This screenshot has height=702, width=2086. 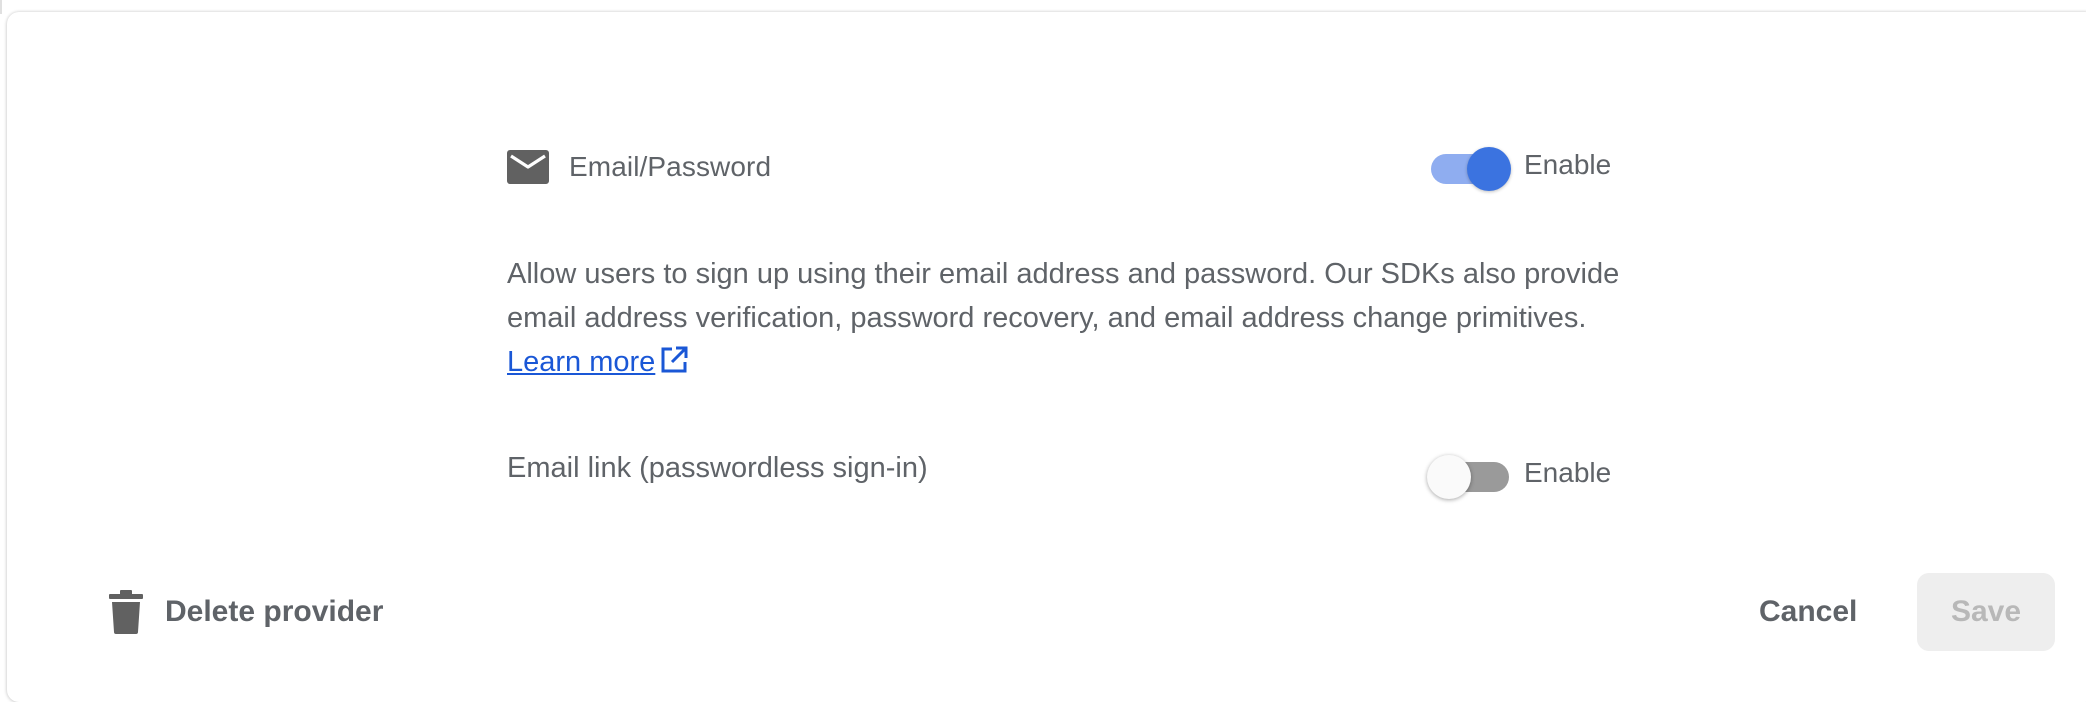 What do you see at coordinates (126, 612) in the screenshot?
I see `trash-icon` at bounding box center [126, 612].